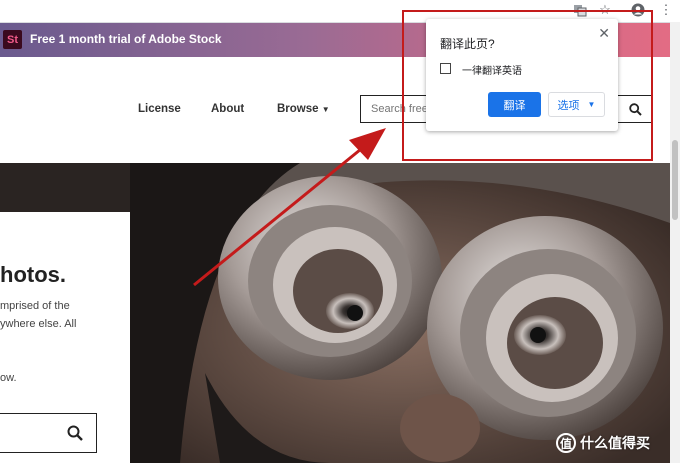  I want to click on card-text-line-3: ow., so click(8, 378).